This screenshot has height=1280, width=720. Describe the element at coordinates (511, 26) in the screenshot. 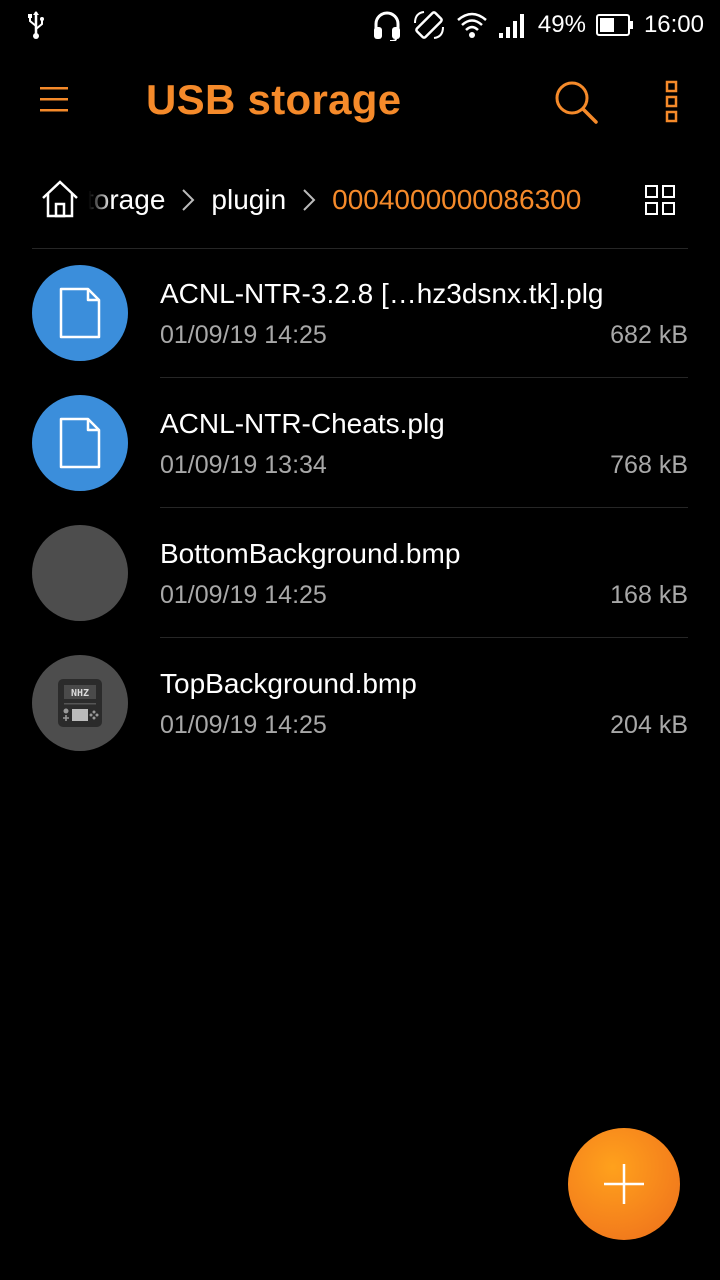

I see `signal-icon` at that location.